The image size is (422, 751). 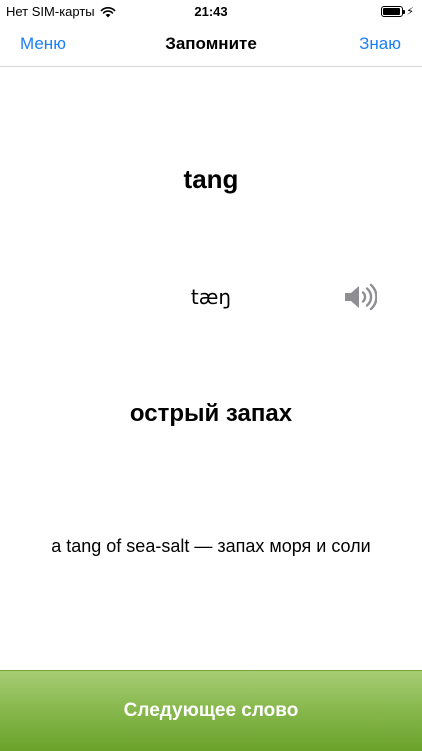 I want to click on battery-level, so click(x=392, y=11).